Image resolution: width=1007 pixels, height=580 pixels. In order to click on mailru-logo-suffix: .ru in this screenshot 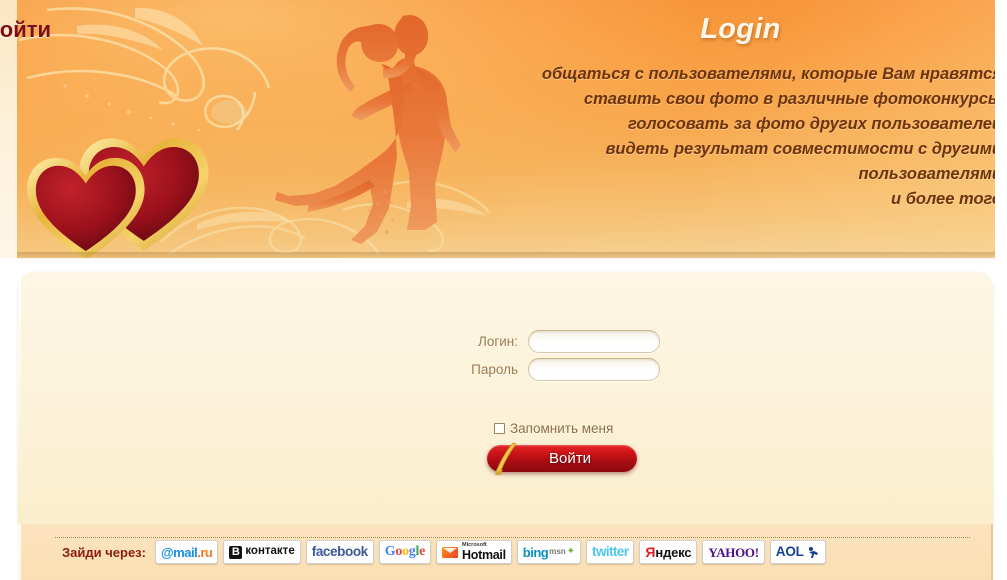, I will do `click(205, 552)`.